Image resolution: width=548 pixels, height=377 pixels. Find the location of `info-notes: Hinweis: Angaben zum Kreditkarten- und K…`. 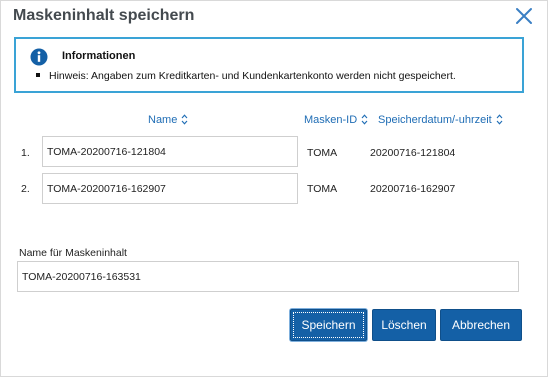

info-notes: Hinweis: Angaben zum Kreditkarten- und K… is located at coordinates (246, 76).